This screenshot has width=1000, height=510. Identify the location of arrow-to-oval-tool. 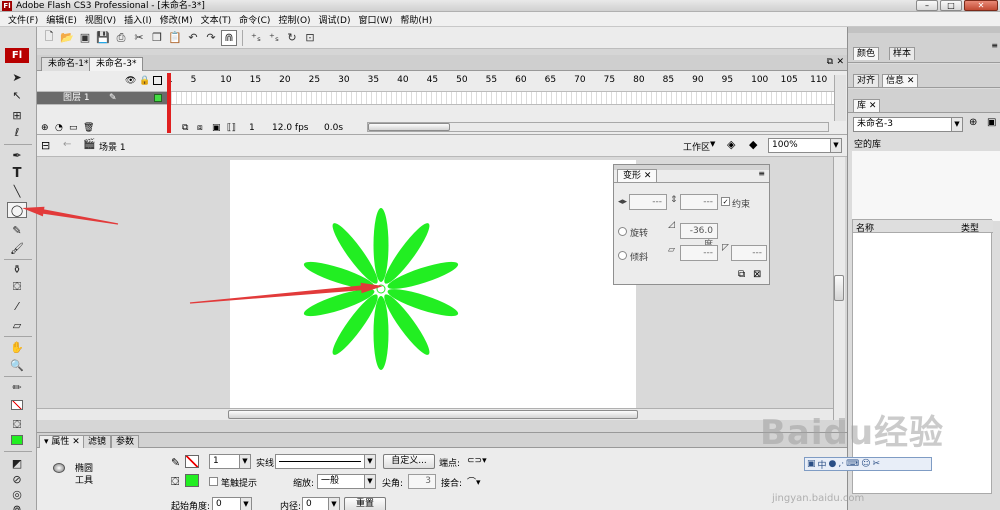
(70, 215).